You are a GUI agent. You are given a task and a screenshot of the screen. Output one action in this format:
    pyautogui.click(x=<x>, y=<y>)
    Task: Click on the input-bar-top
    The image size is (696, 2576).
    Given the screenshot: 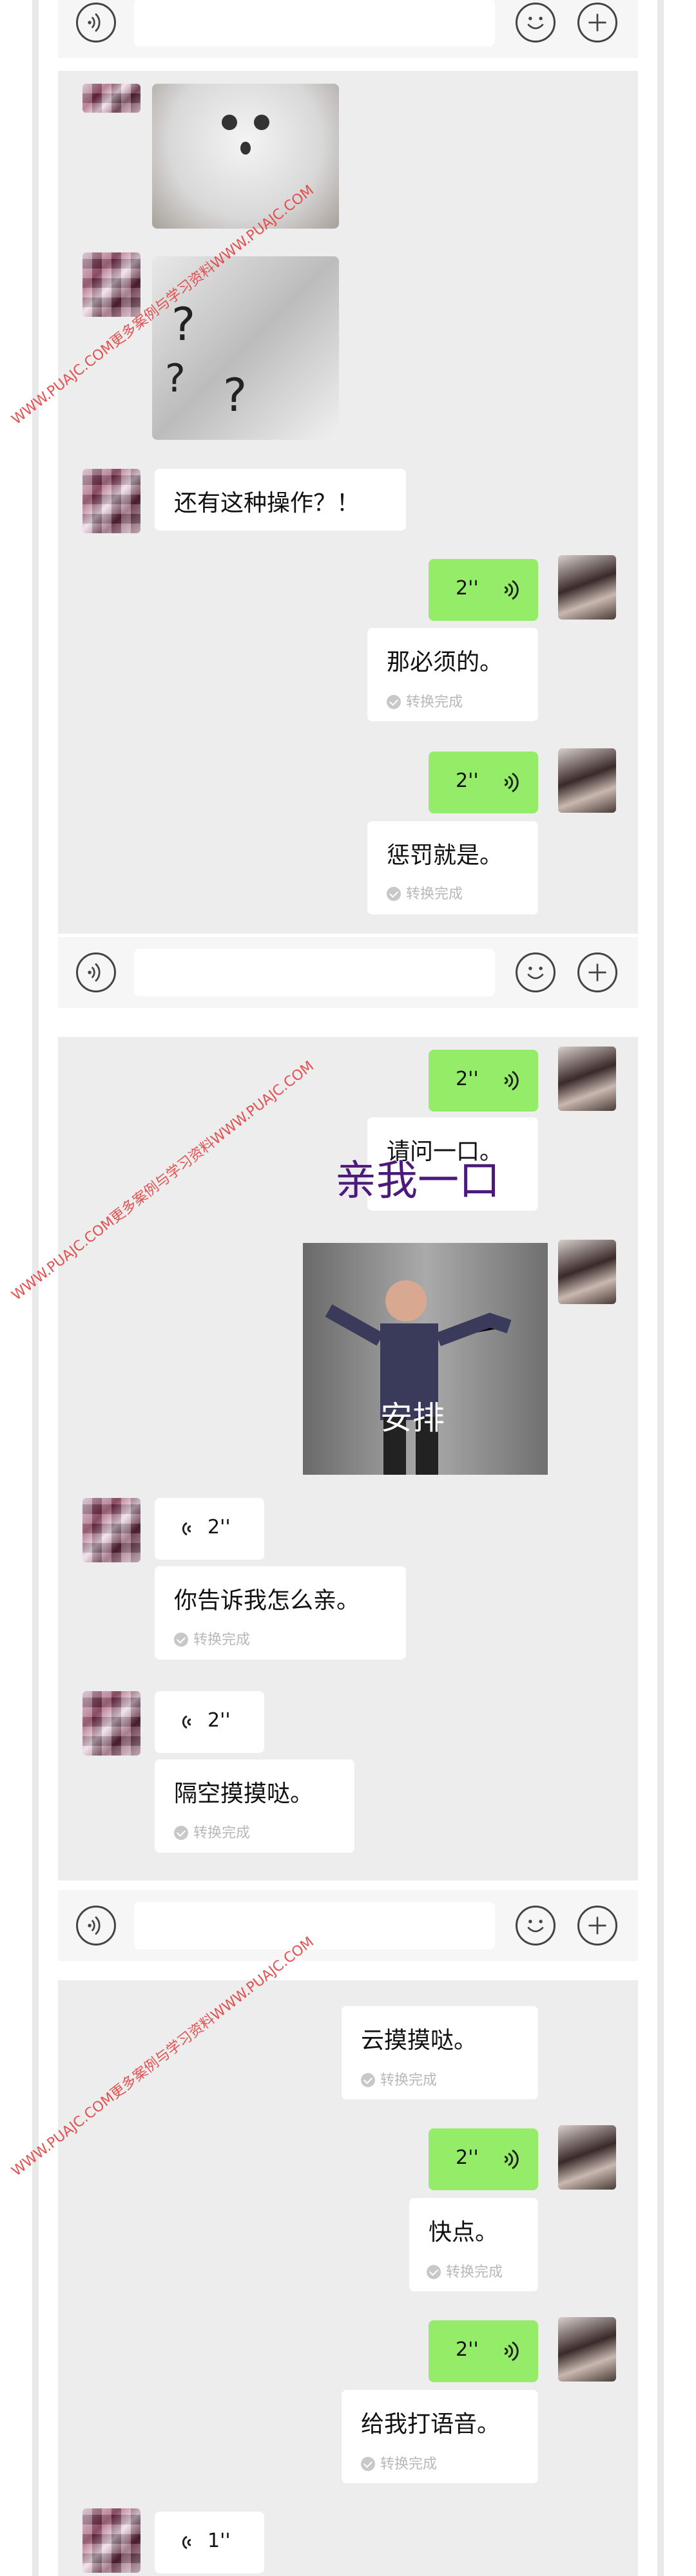 What is the action you would take?
    pyautogui.click(x=348, y=29)
    